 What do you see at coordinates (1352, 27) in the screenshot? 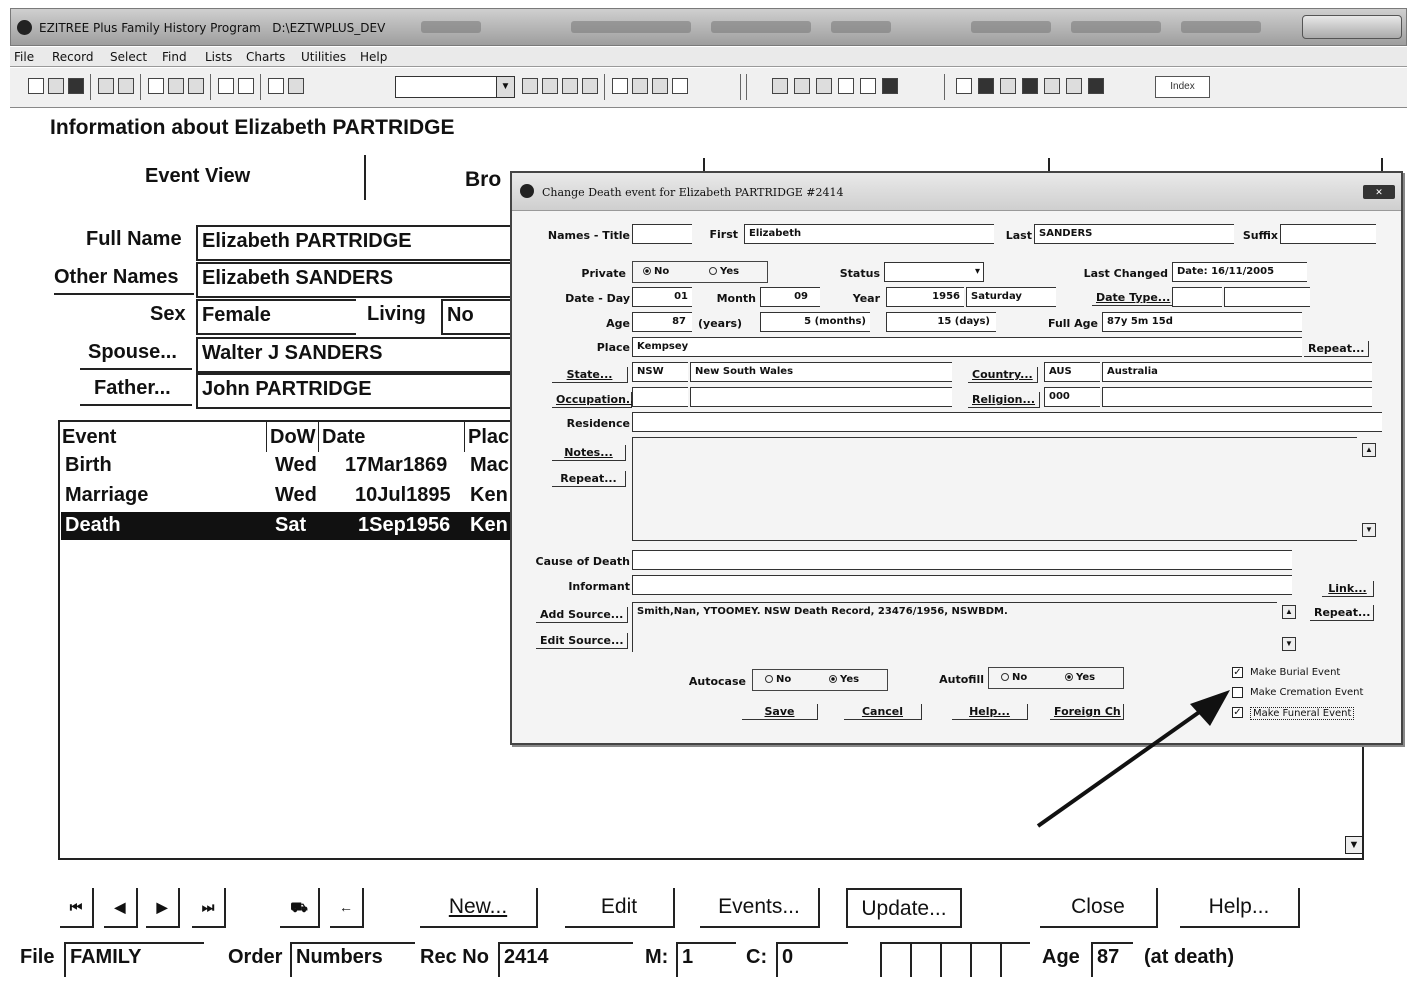
I see `window-controls` at bounding box center [1352, 27].